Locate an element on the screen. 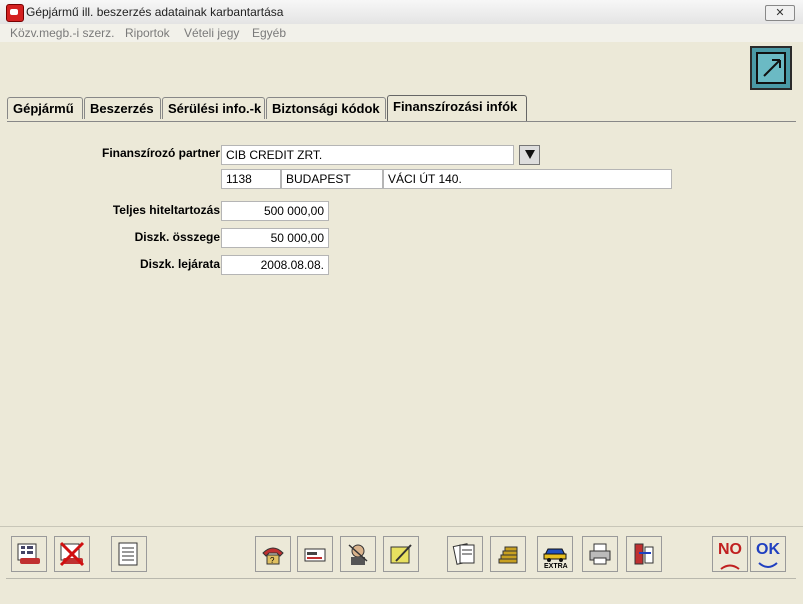 Image resolution: width=803 pixels, height=604 pixels. disc-amount-label: Diszk. összege is located at coordinates (177, 237).